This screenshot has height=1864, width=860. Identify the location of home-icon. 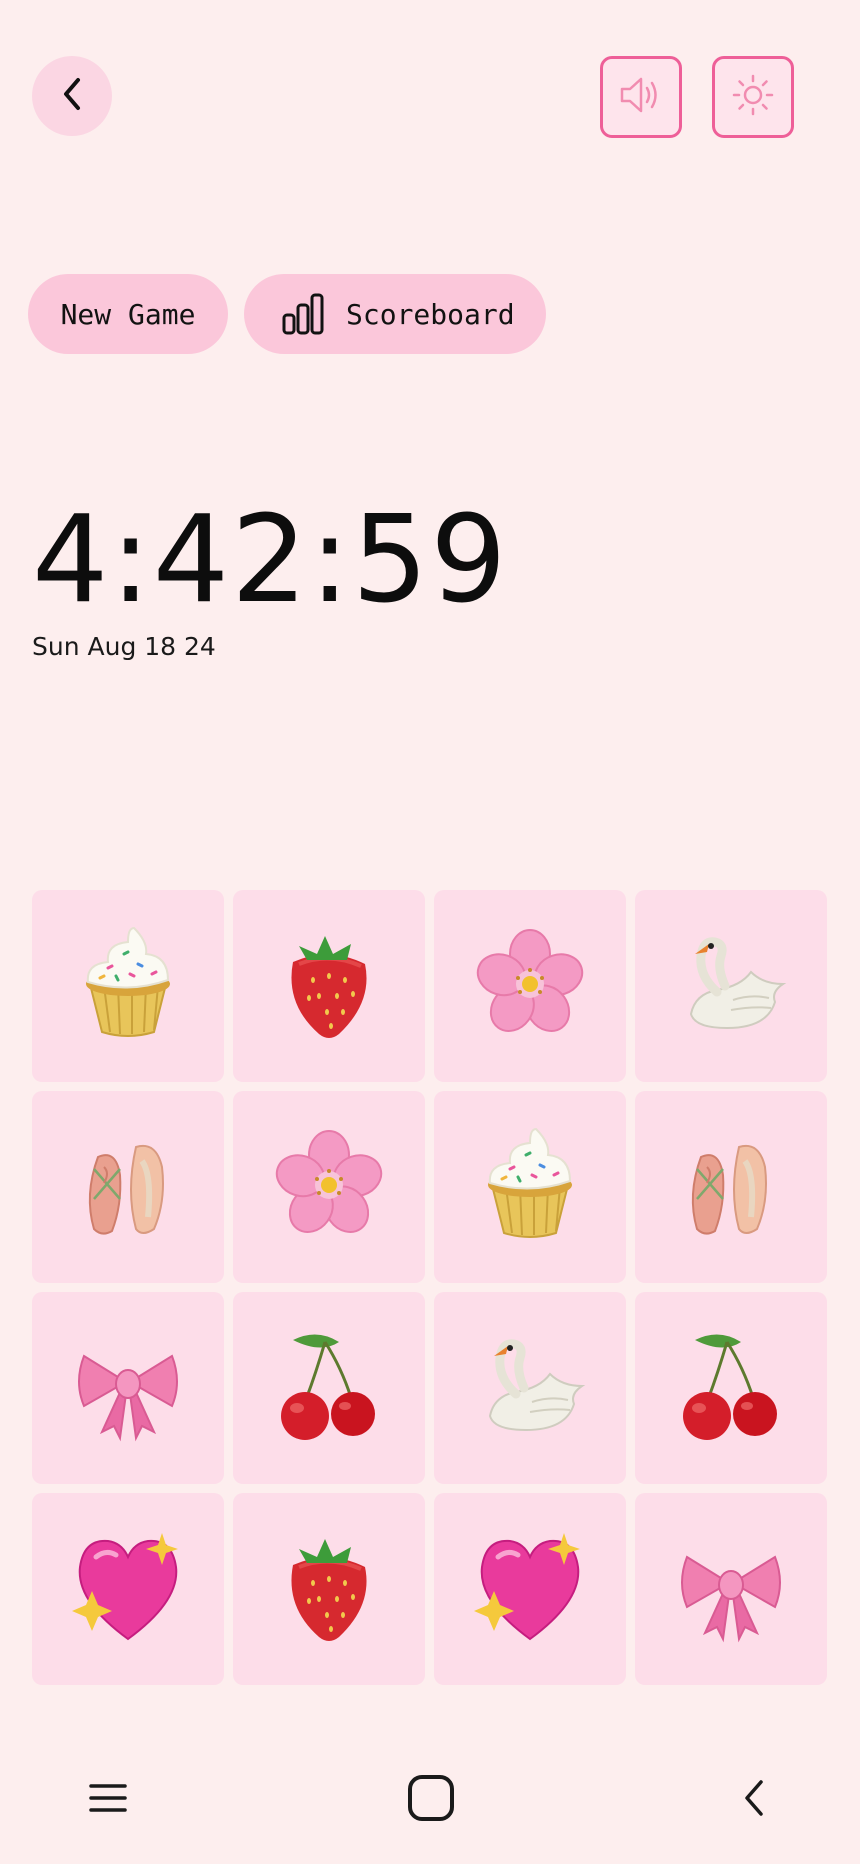
(431, 1800).